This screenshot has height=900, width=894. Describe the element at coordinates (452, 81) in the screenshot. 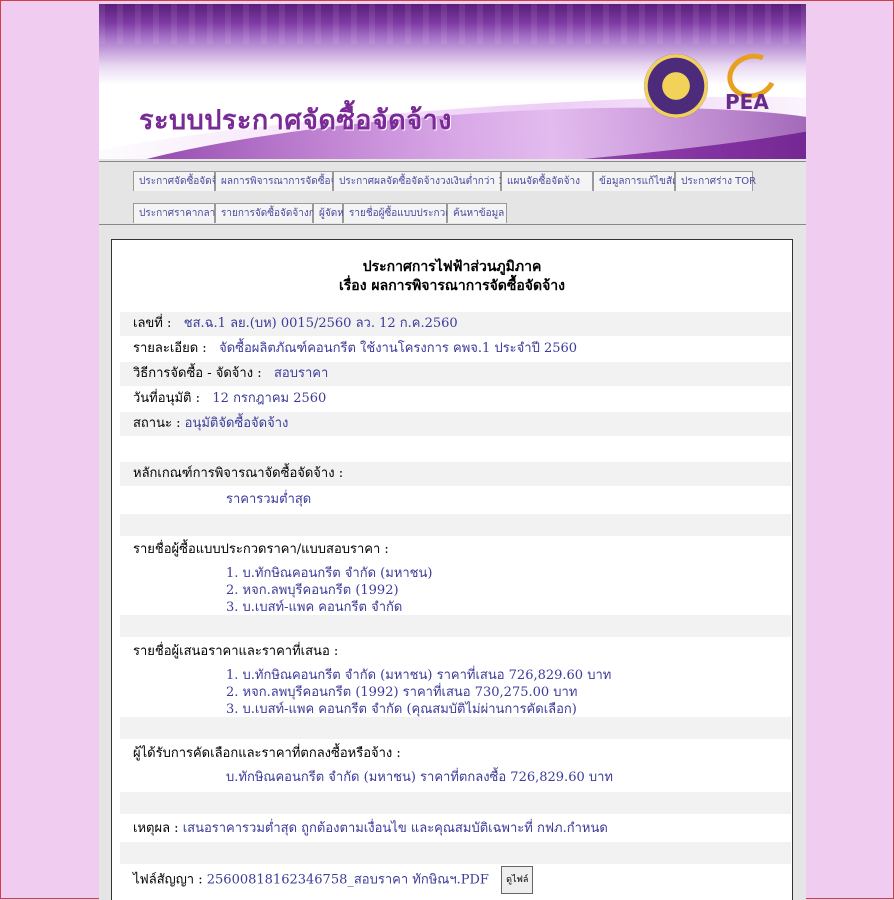

I see `header-banner: ระบบประกาศจัดซื้อจัดจ้าง PEA` at that location.